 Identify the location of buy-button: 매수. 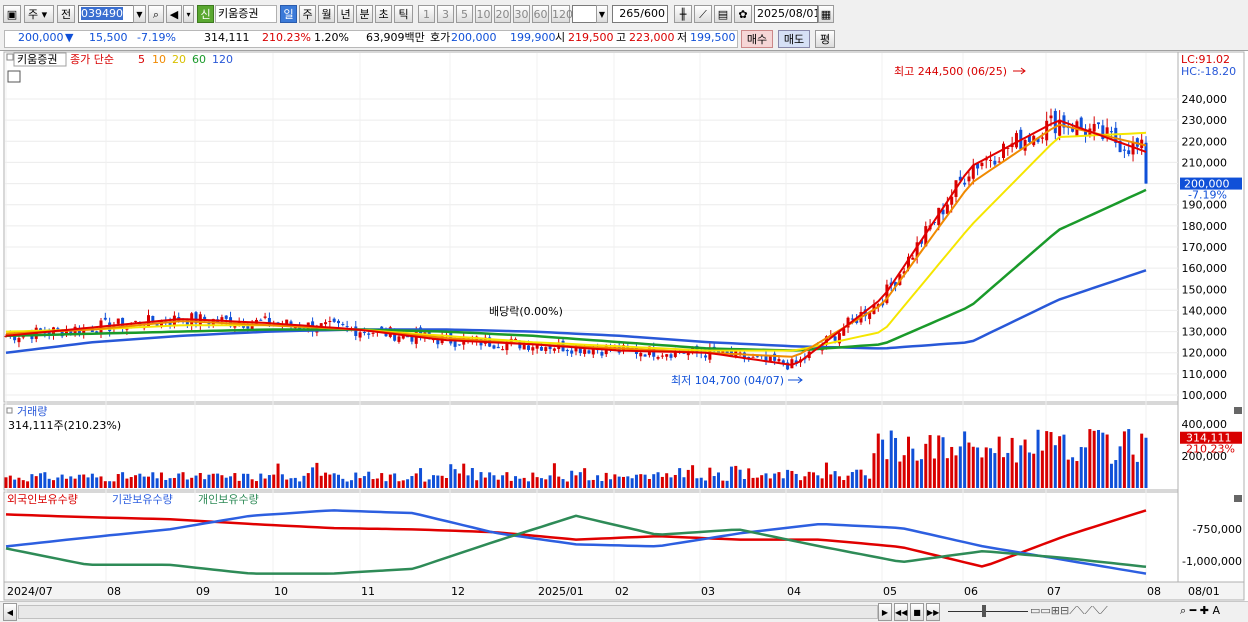
(757, 39).